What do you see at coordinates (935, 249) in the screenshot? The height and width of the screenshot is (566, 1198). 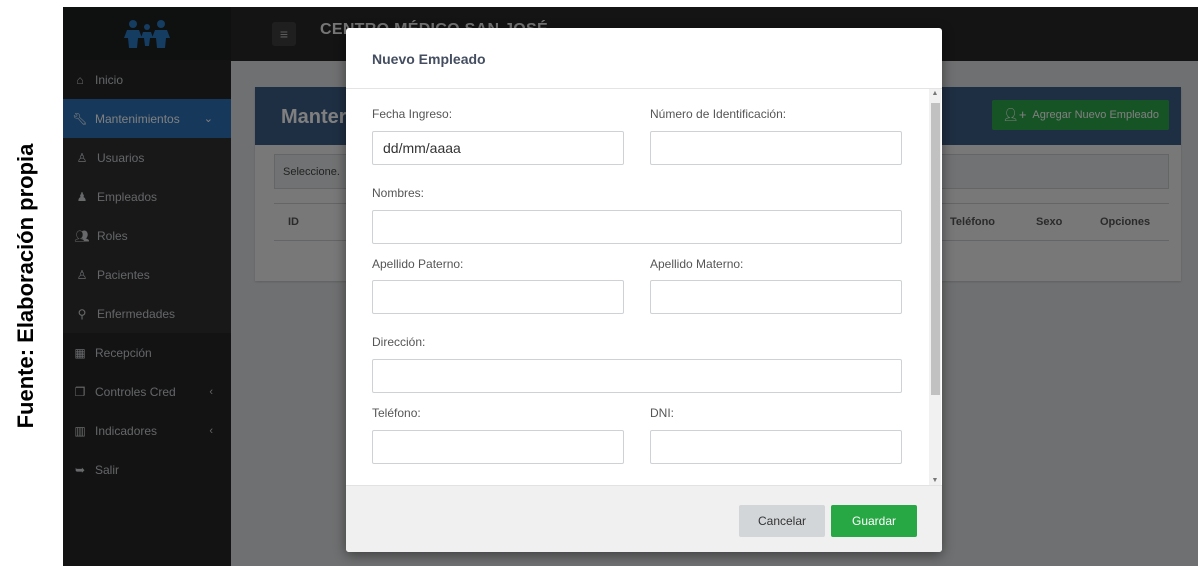 I see `scrollbar-thumb` at bounding box center [935, 249].